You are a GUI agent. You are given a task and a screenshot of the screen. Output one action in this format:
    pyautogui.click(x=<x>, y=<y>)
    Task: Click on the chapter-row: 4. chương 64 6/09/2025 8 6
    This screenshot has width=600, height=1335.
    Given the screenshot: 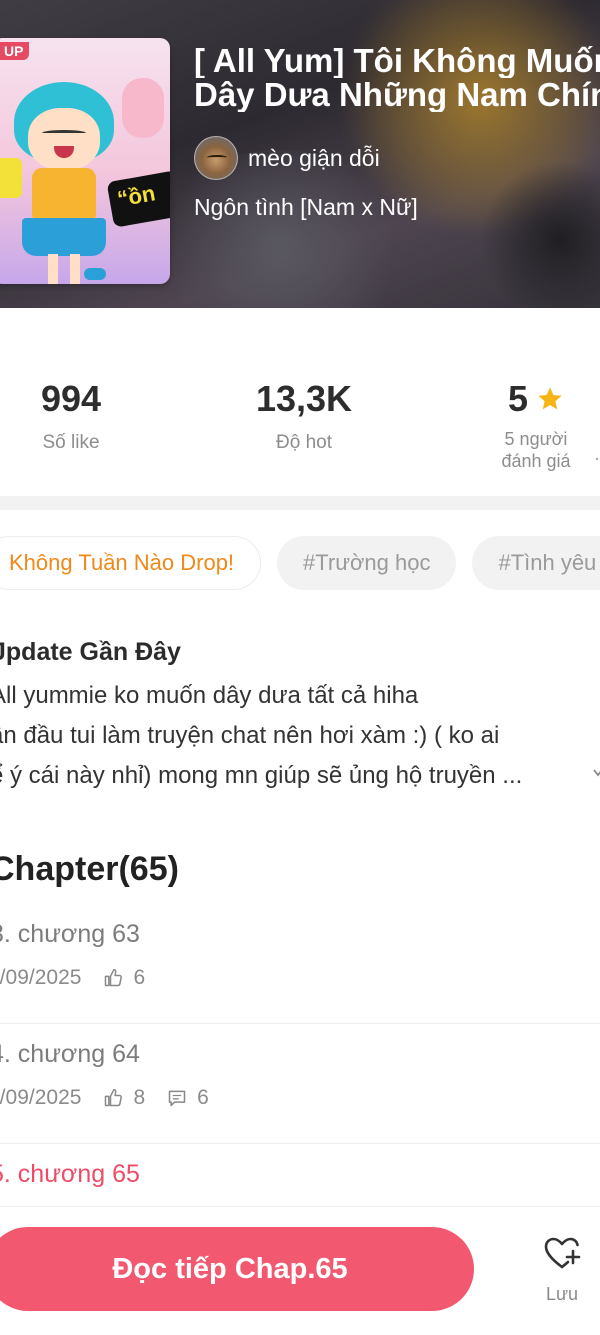 What is the action you would take?
    pyautogui.click(x=300, y=1084)
    